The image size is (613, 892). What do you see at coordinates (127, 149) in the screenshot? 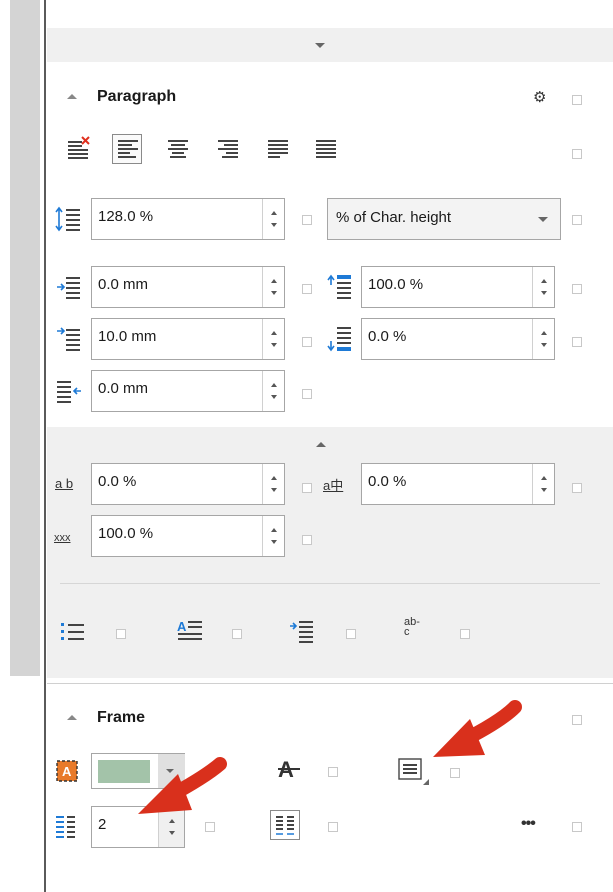
I see `align-left-button` at bounding box center [127, 149].